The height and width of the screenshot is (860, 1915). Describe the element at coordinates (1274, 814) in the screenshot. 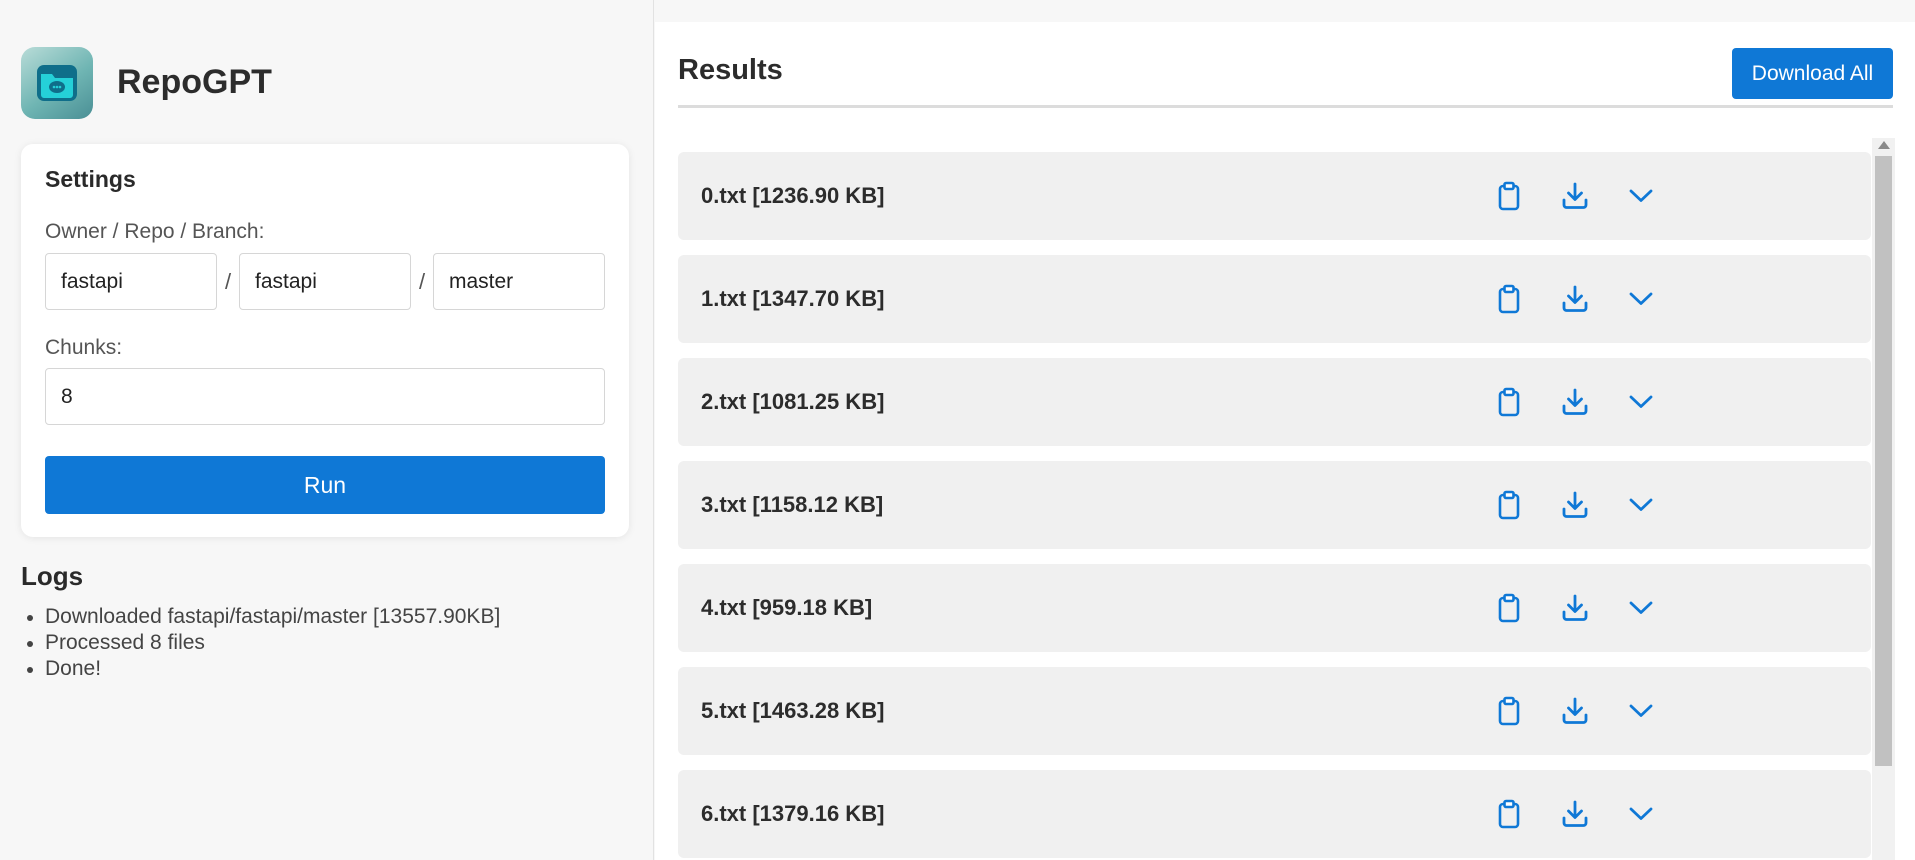

I see `result-item: 6.txt [1379.16 KB]` at that location.